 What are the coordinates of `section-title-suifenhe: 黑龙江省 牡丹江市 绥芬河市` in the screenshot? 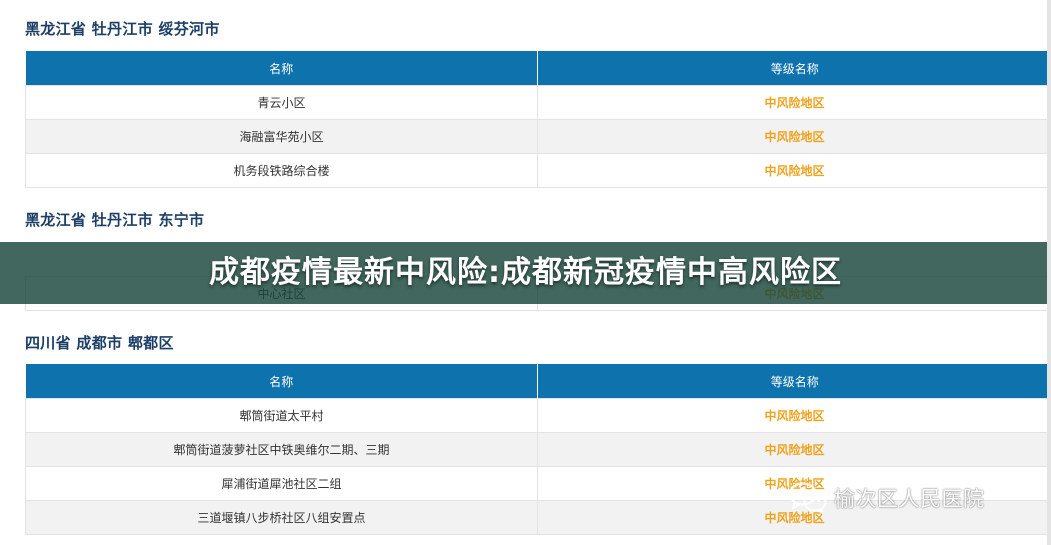 It's located at (122, 29).